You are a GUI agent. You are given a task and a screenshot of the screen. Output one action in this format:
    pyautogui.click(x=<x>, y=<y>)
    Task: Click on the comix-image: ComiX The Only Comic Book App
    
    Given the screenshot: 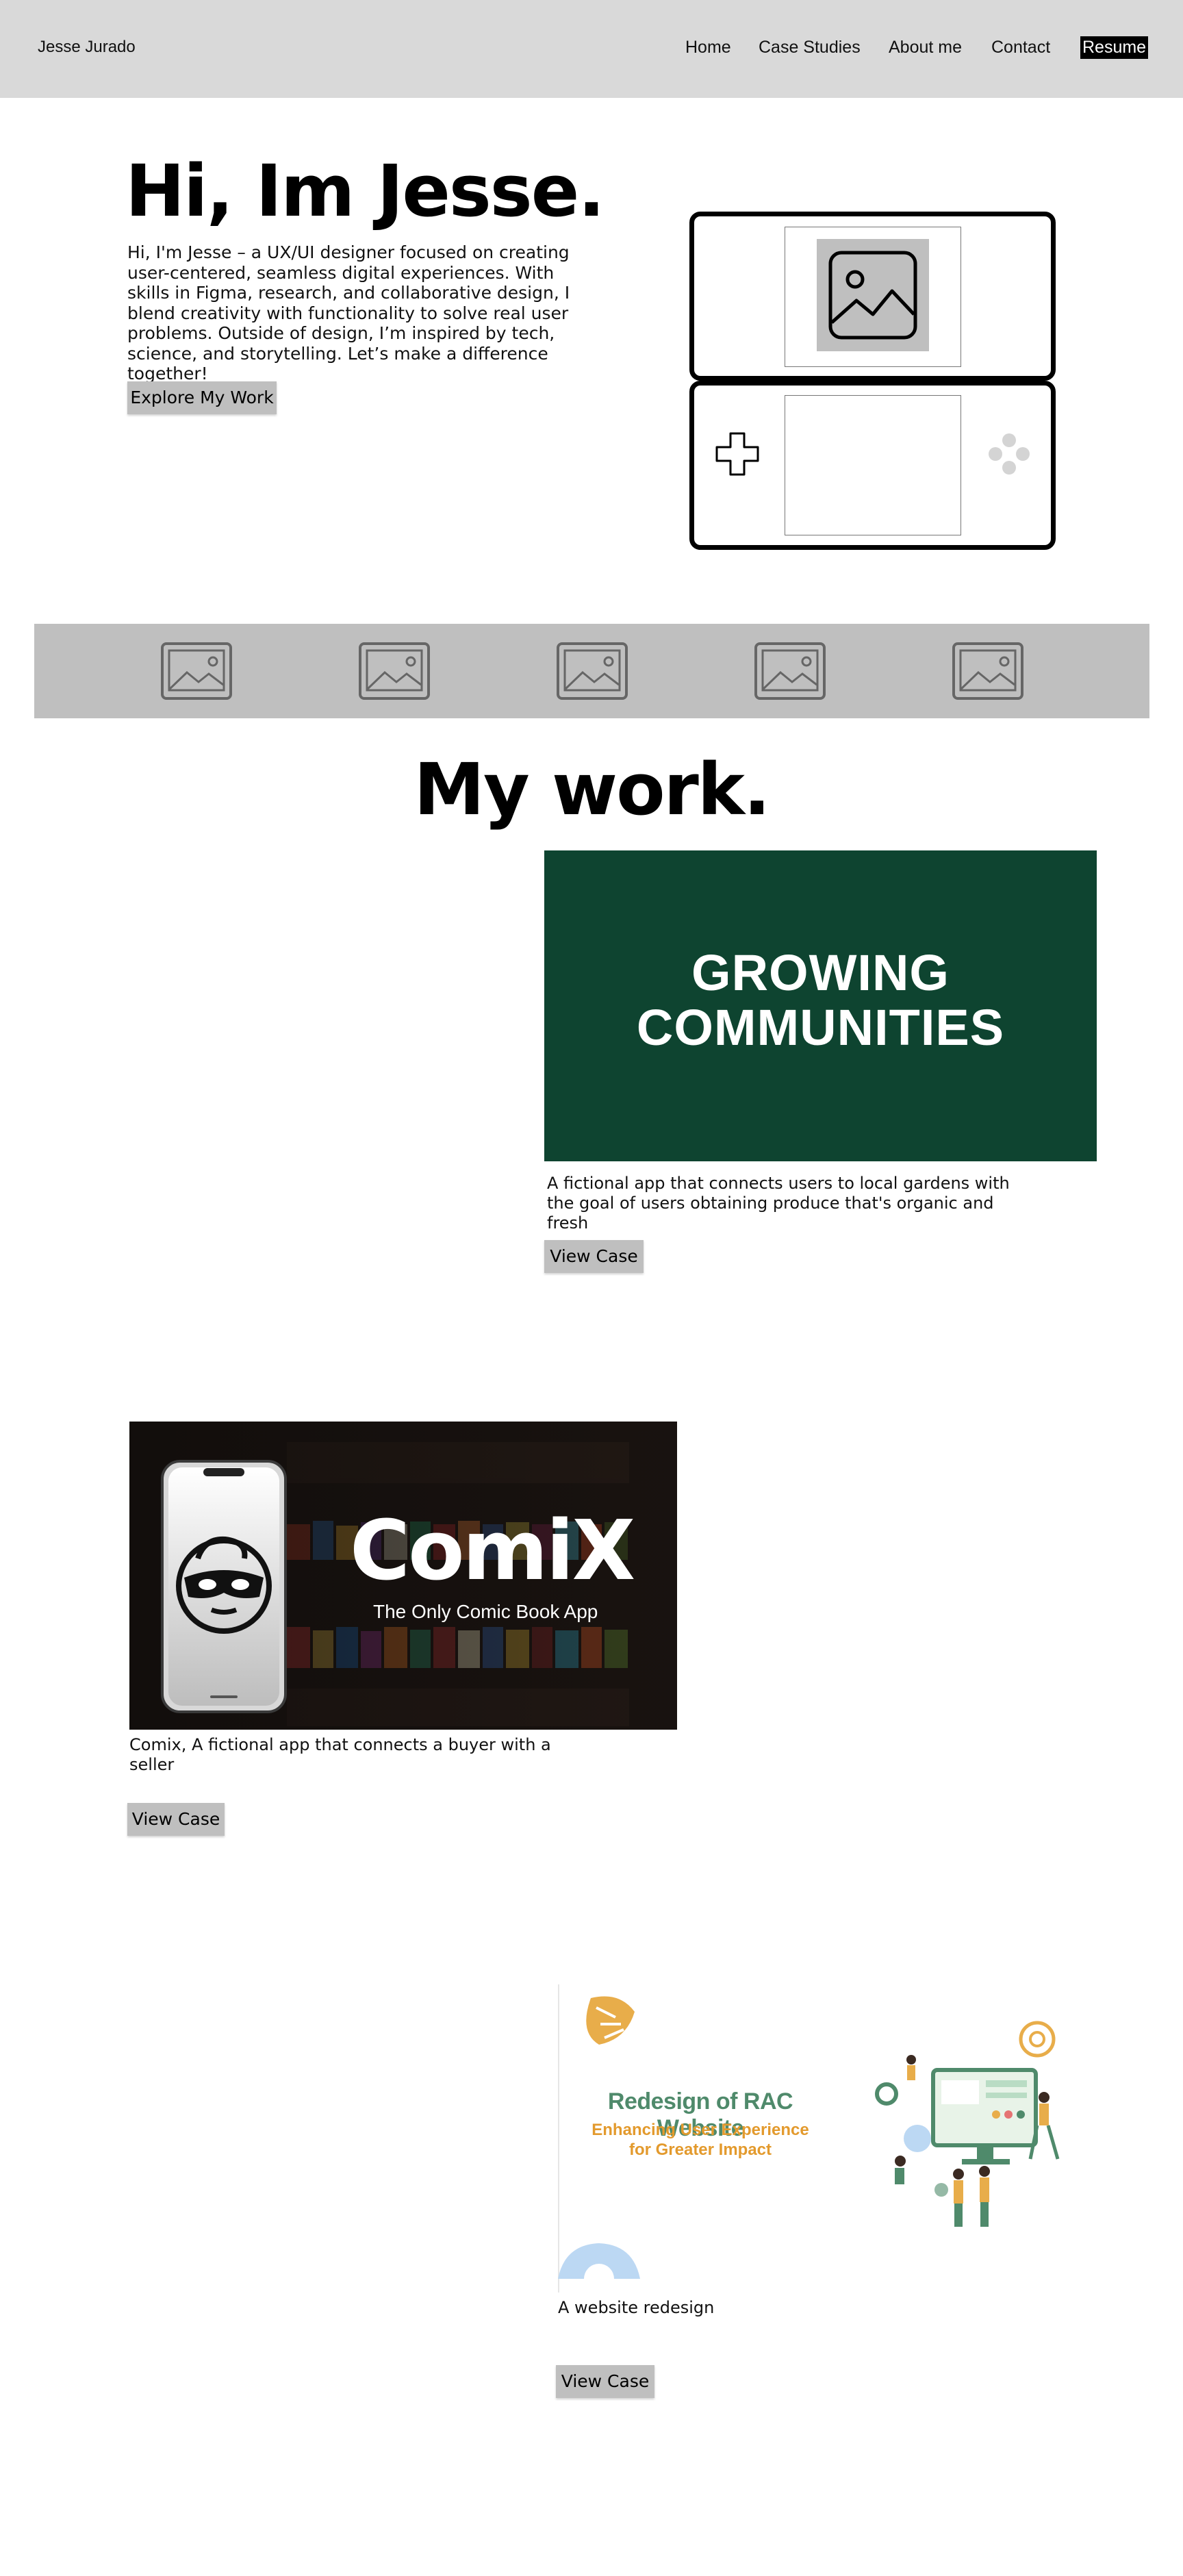 What is the action you would take?
    pyautogui.click(x=403, y=1576)
    